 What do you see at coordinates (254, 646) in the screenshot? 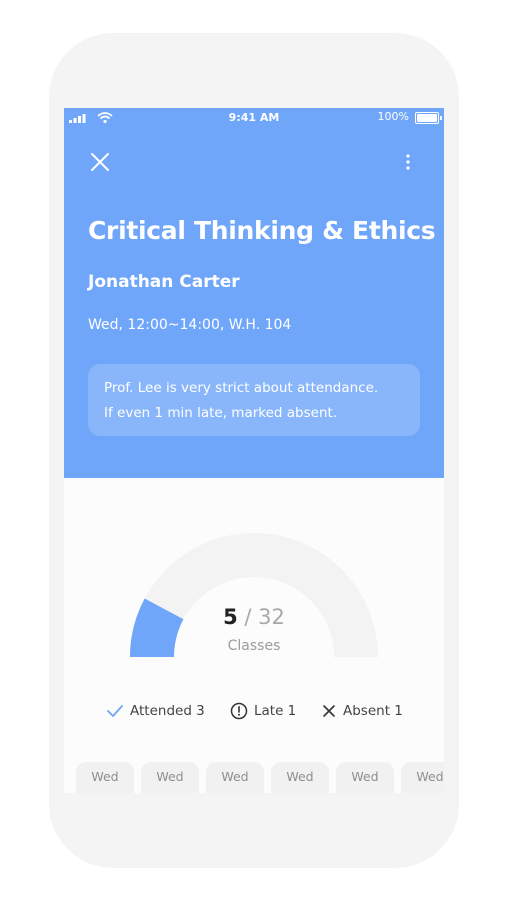
I see `classes-label: Classes` at bounding box center [254, 646].